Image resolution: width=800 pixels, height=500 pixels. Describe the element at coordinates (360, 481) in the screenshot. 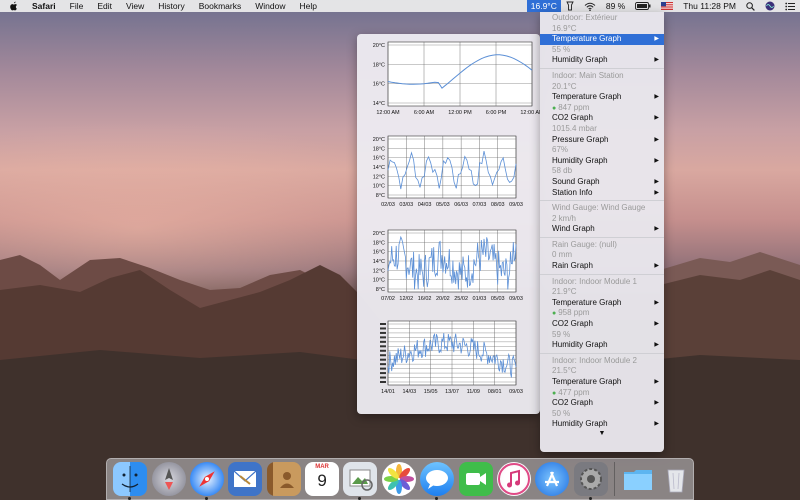

I see `preview-icon` at that location.